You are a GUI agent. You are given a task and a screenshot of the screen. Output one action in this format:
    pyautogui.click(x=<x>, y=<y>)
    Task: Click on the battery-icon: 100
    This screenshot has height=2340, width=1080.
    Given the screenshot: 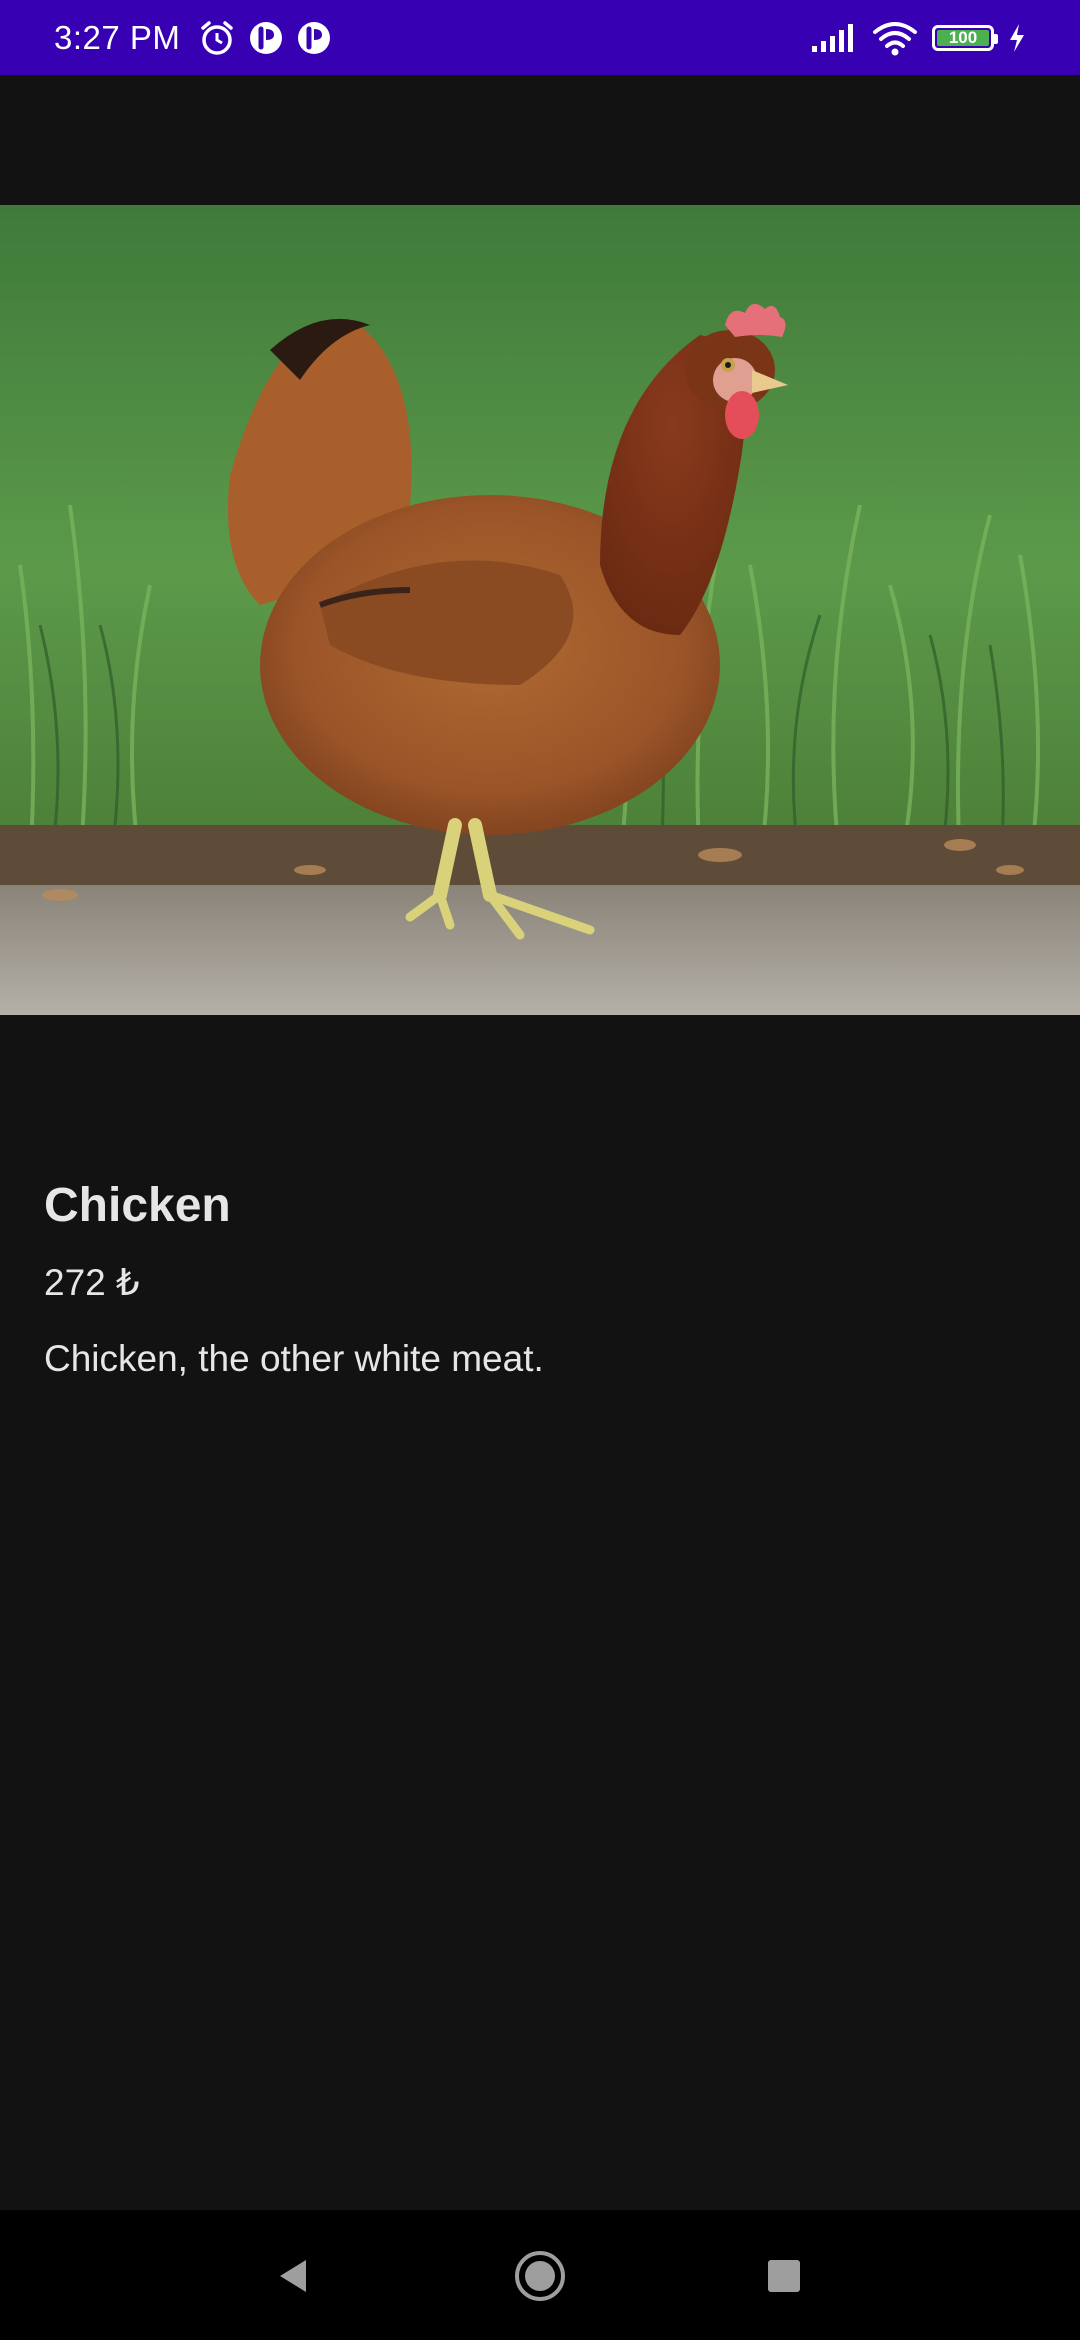 What is the action you would take?
    pyautogui.click(x=965, y=37)
    